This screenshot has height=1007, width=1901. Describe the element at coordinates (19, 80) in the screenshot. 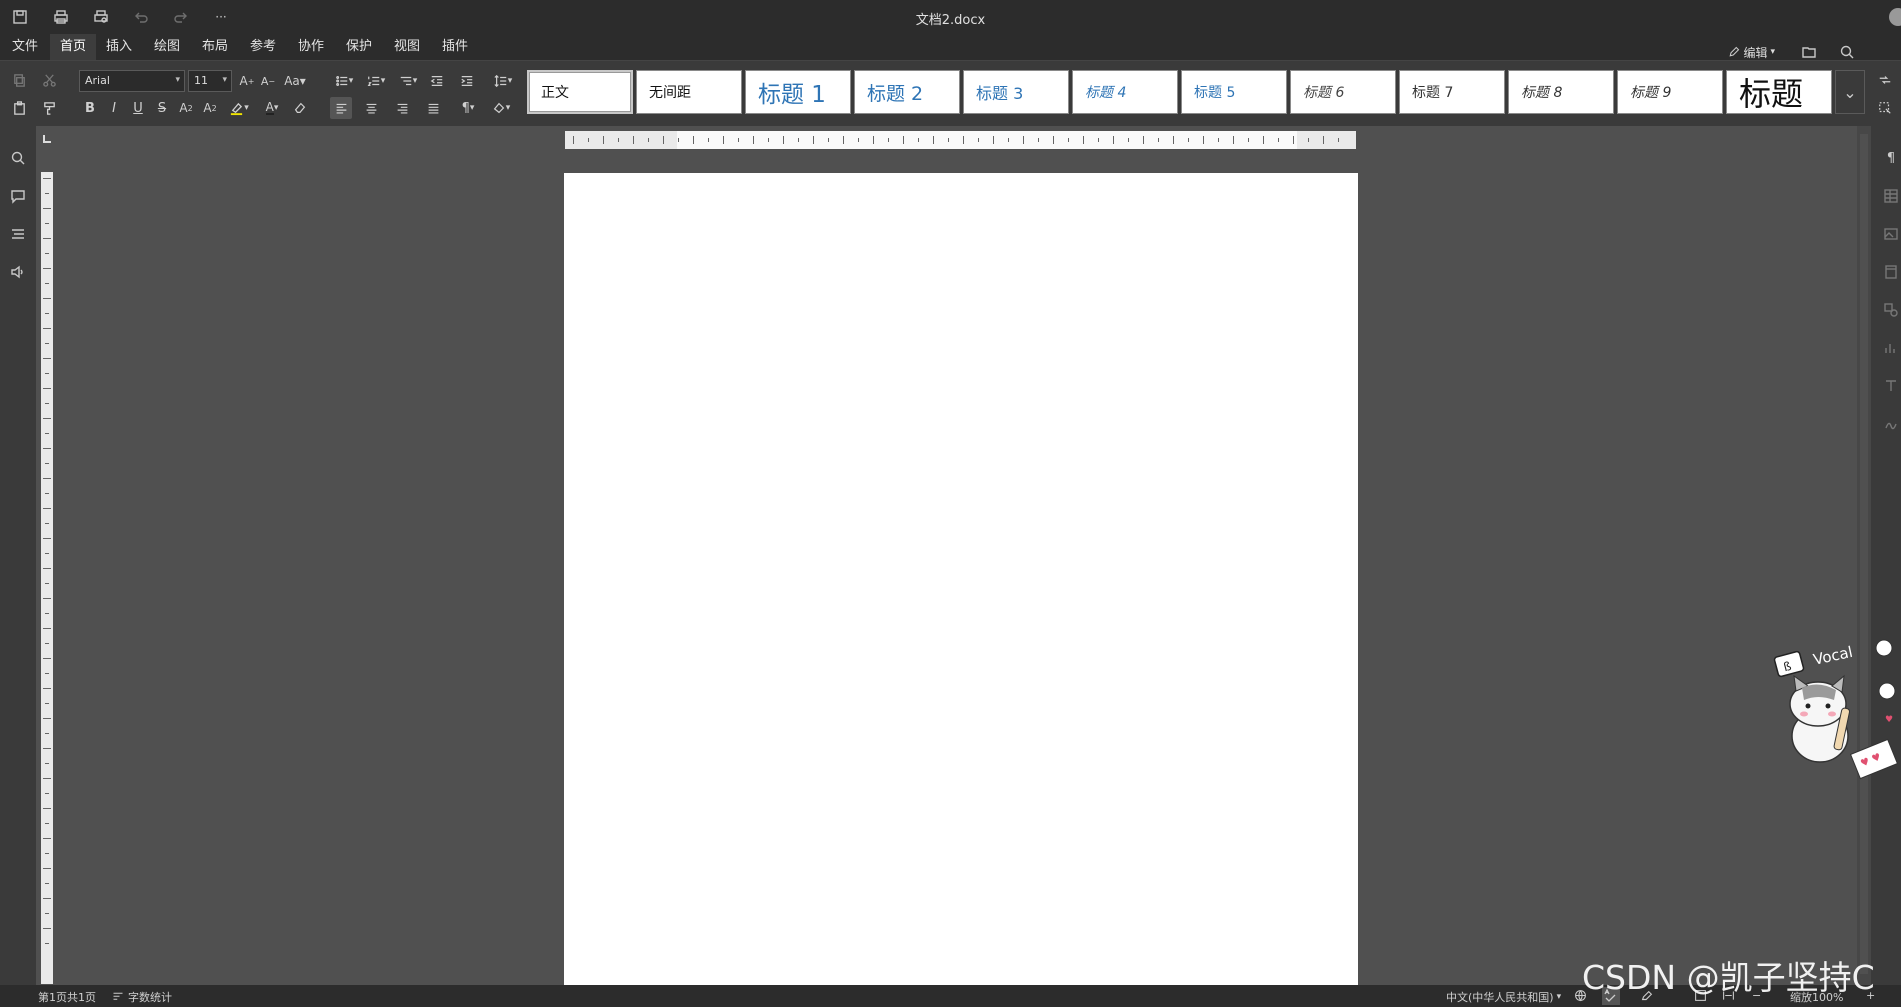

I see `copy-icon` at that location.